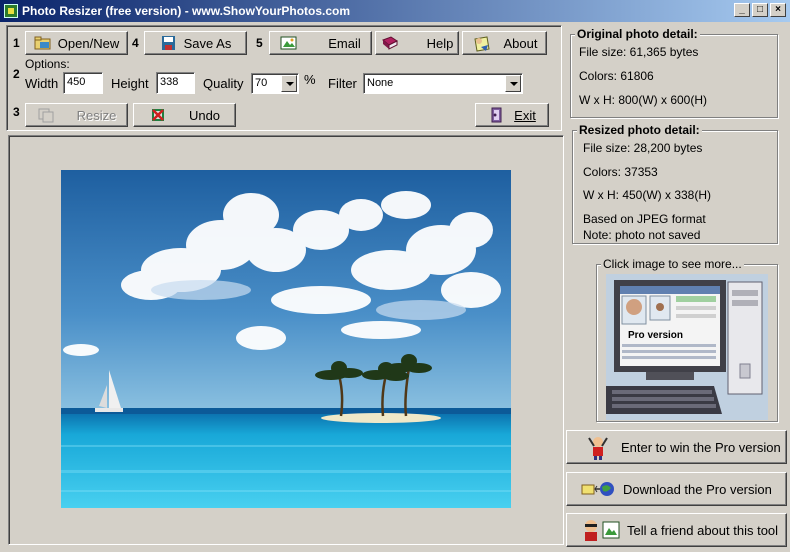 The width and height of the screenshot is (790, 552). What do you see at coordinates (342, 83) in the screenshot?
I see `filter-label: Filter` at bounding box center [342, 83].